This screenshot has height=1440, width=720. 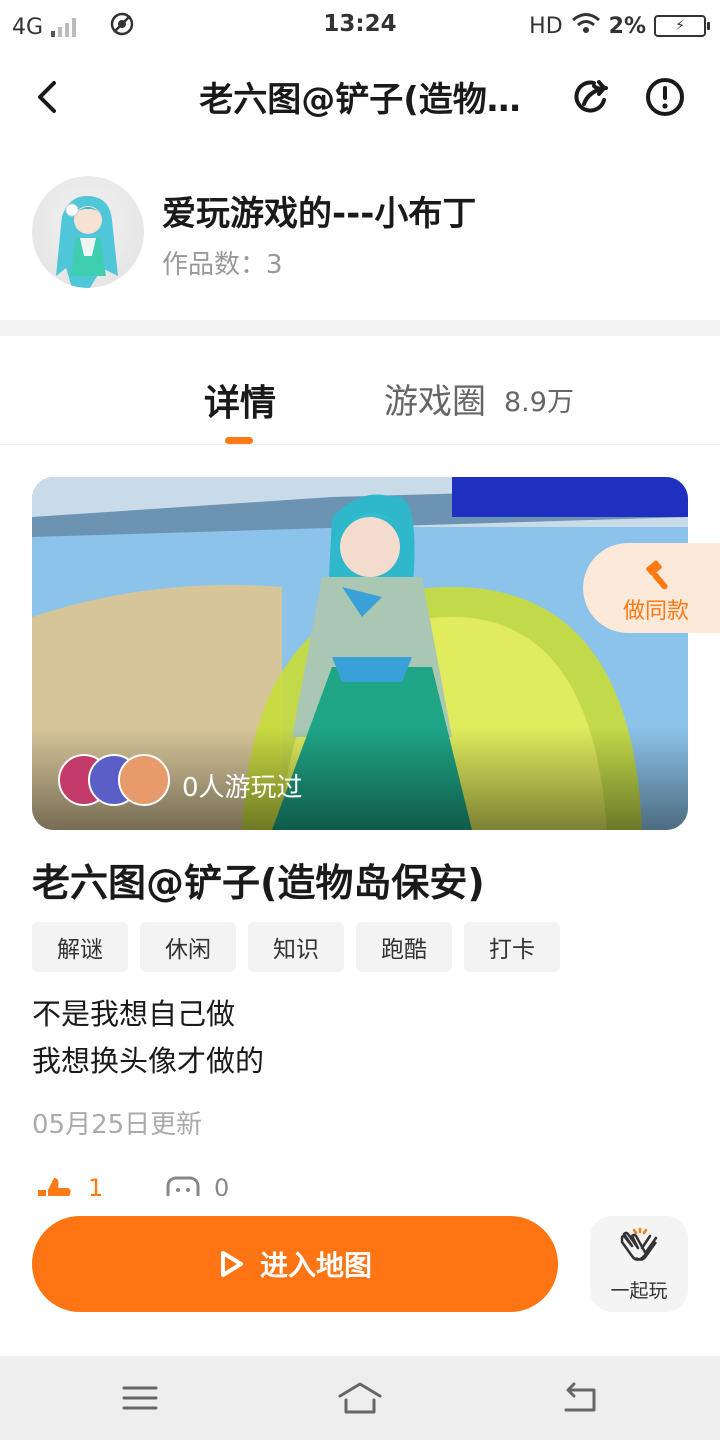 I want to click on report-button, so click(x=665, y=97).